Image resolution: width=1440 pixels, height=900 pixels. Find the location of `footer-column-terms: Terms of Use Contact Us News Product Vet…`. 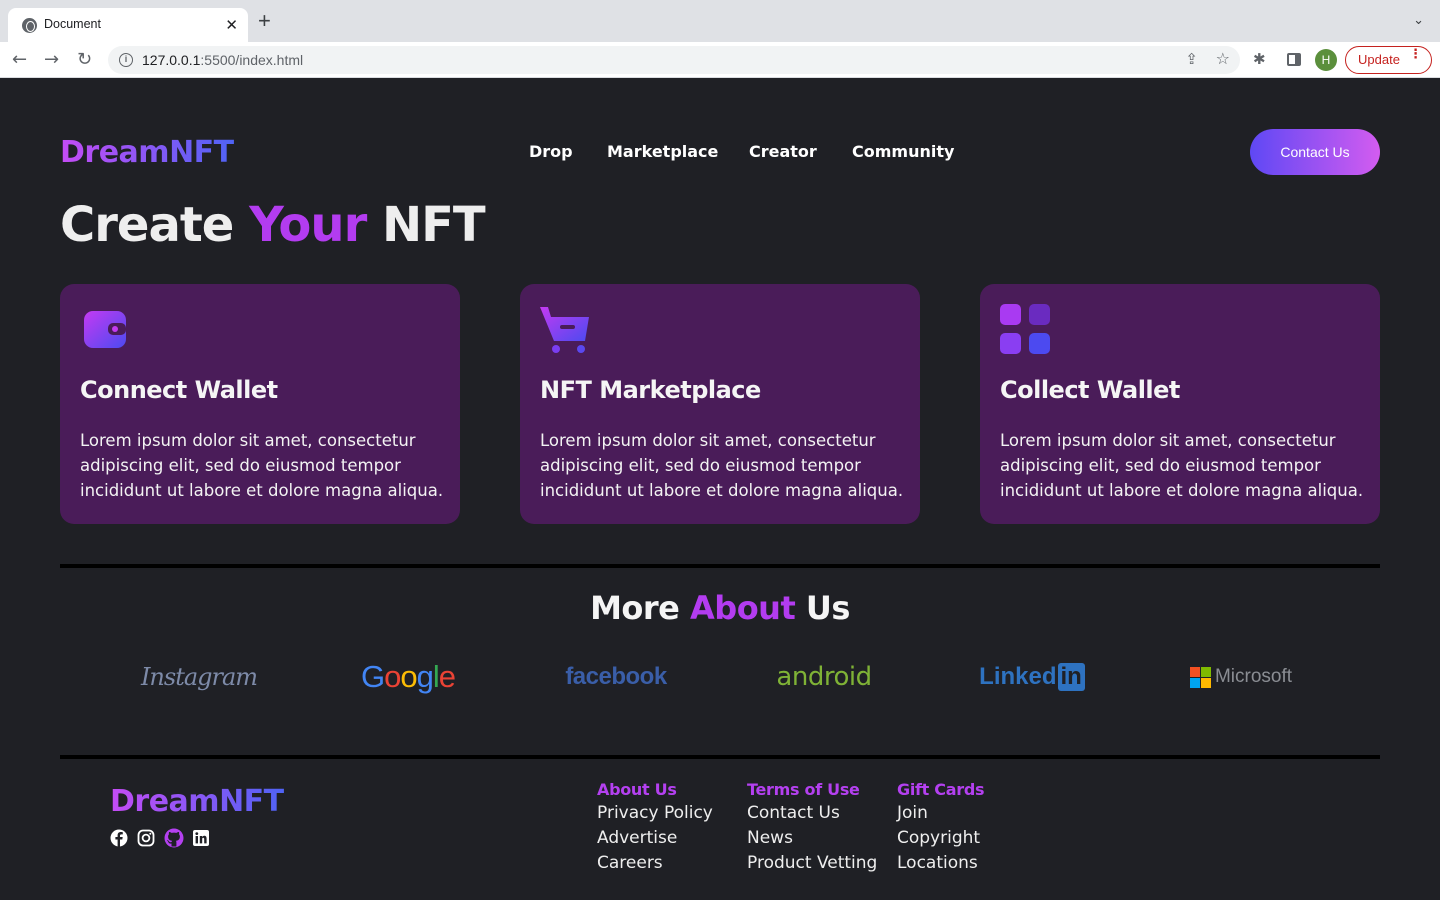

footer-column-terms: Terms of Use Contact Us News Product Vet… is located at coordinates (812, 827).